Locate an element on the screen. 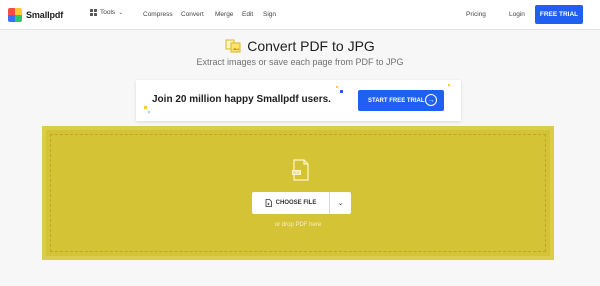 This screenshot has height=286, width=600. tools-menu: Tools ⌄ is located at coordinates (106, 12).